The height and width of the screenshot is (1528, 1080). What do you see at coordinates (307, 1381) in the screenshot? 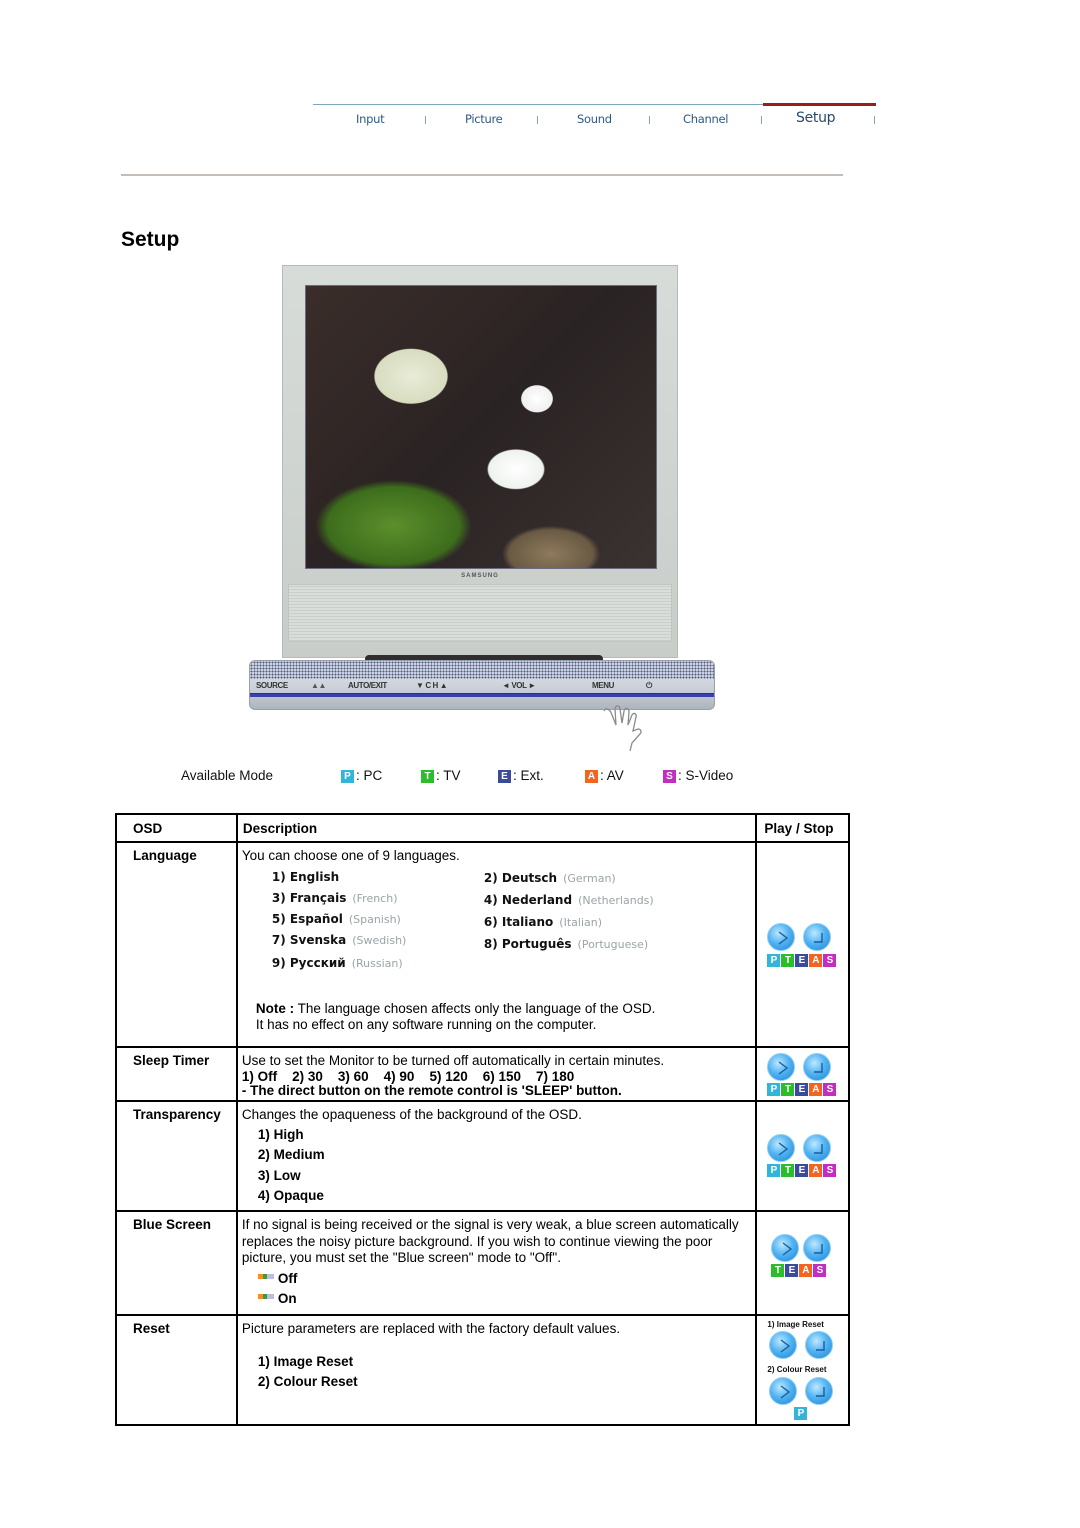
I see `option-item: 2) Colour Reset` at bounding box center [307, 1381].